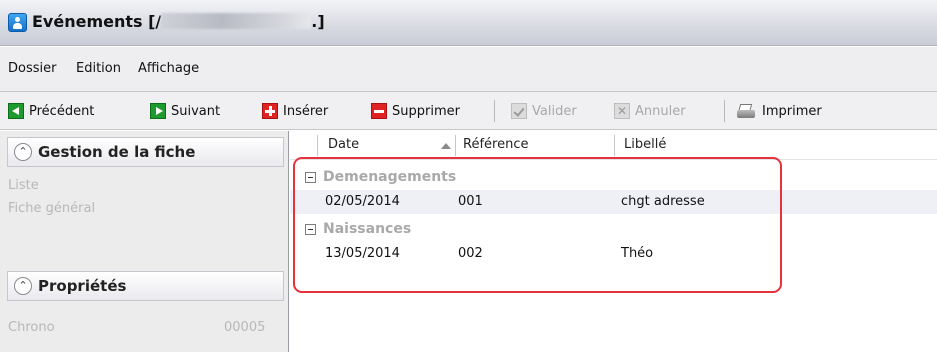 The width and height of the screenshot is (937, 352). Describe the element at coordinates (196, 111) in the screenshot. I see `next-label: Suivant` at that location.